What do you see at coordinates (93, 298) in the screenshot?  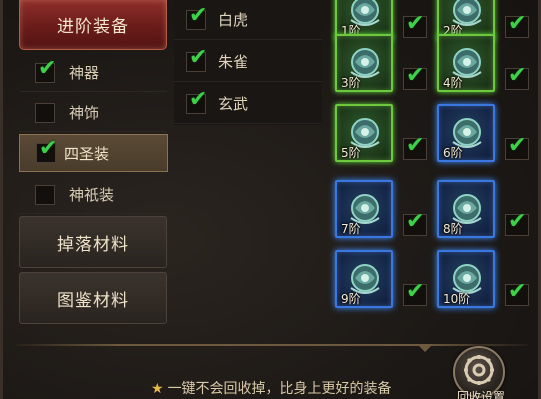 I see `codex-materials-button: 图鉴材料` at bounding box center [93, 298].